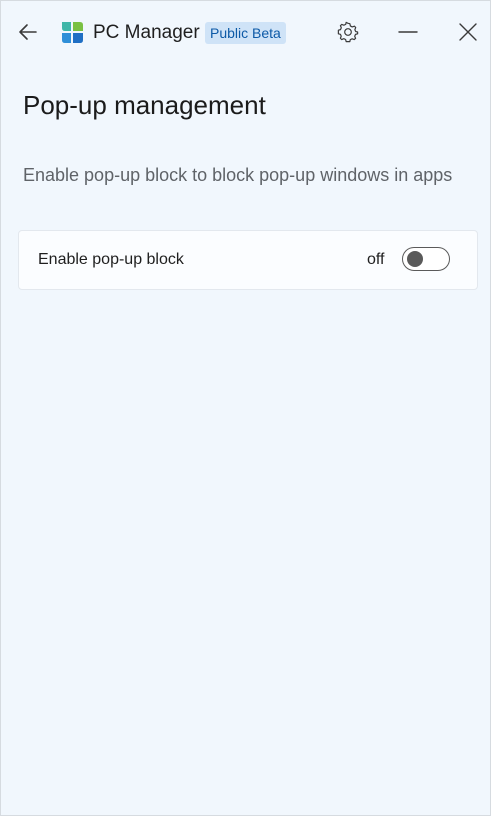 Image resolution: width=491 pixels, height=816 pixels. I want to click on close-icon, so click(468, 32).